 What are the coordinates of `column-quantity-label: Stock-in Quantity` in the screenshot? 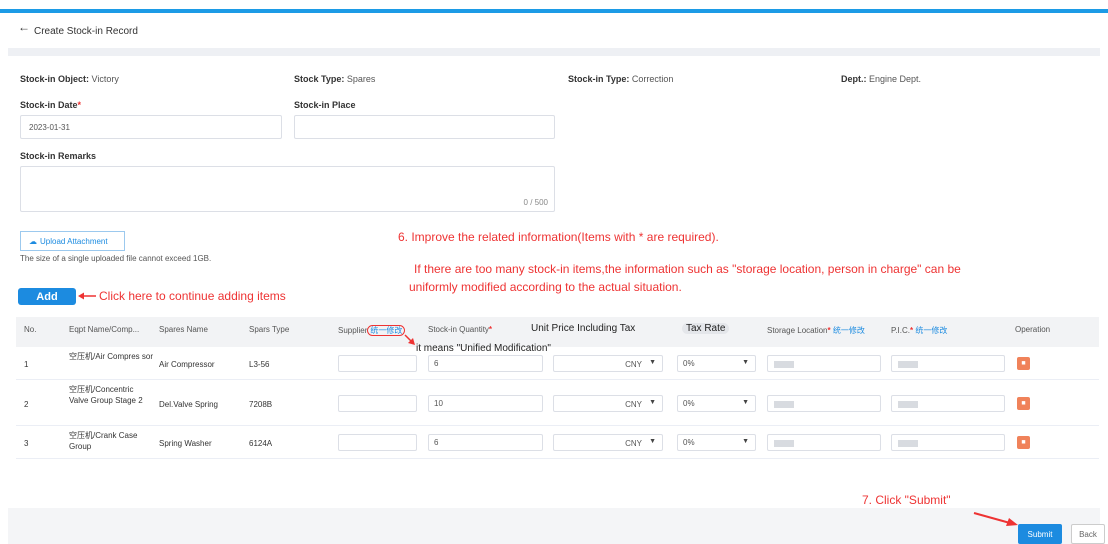 It's located at (458, 329).